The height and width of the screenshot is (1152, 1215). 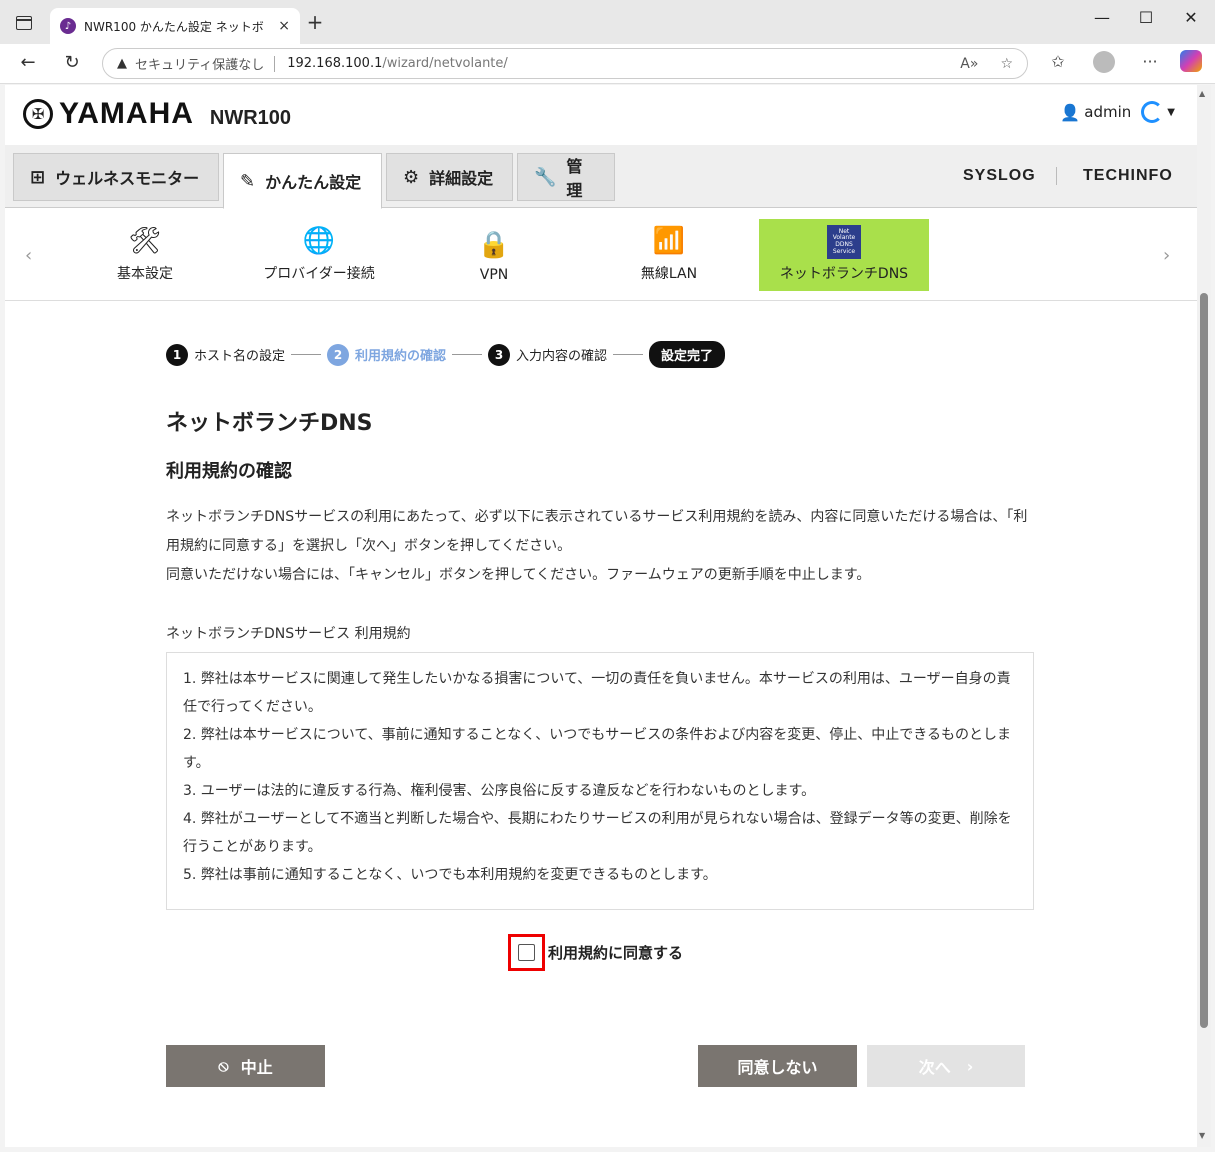 What do you see at coordinates (1102, 17) in the screenshot?
I see `minimize-icon: —` at bounding box center [1102, 17].